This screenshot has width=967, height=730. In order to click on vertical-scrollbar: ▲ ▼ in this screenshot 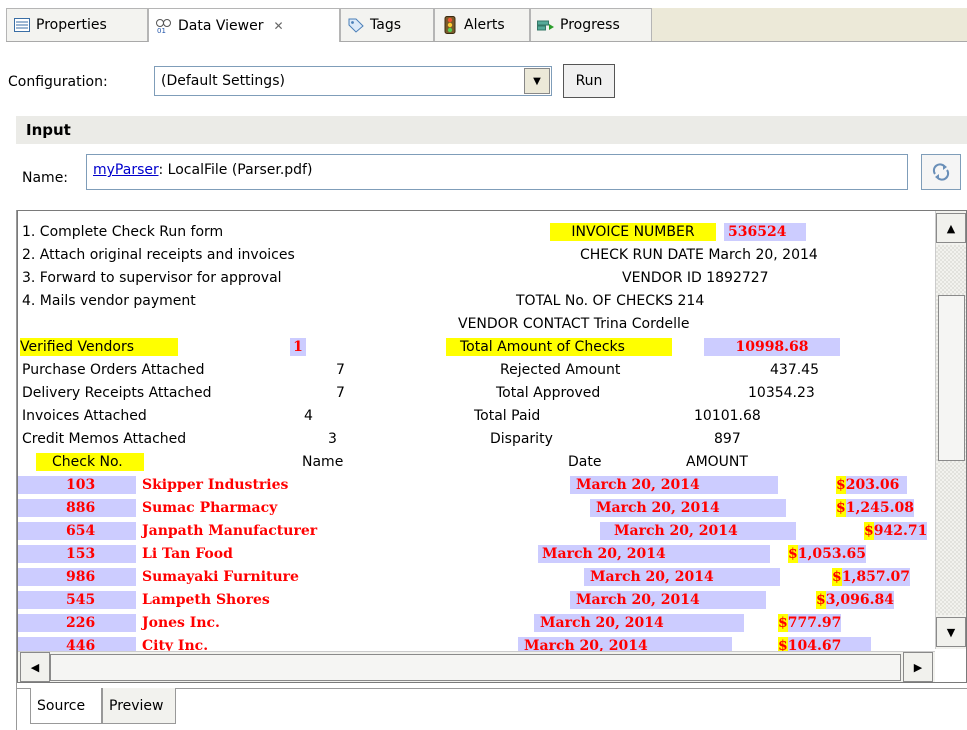, I will do `click(950, 430)`.